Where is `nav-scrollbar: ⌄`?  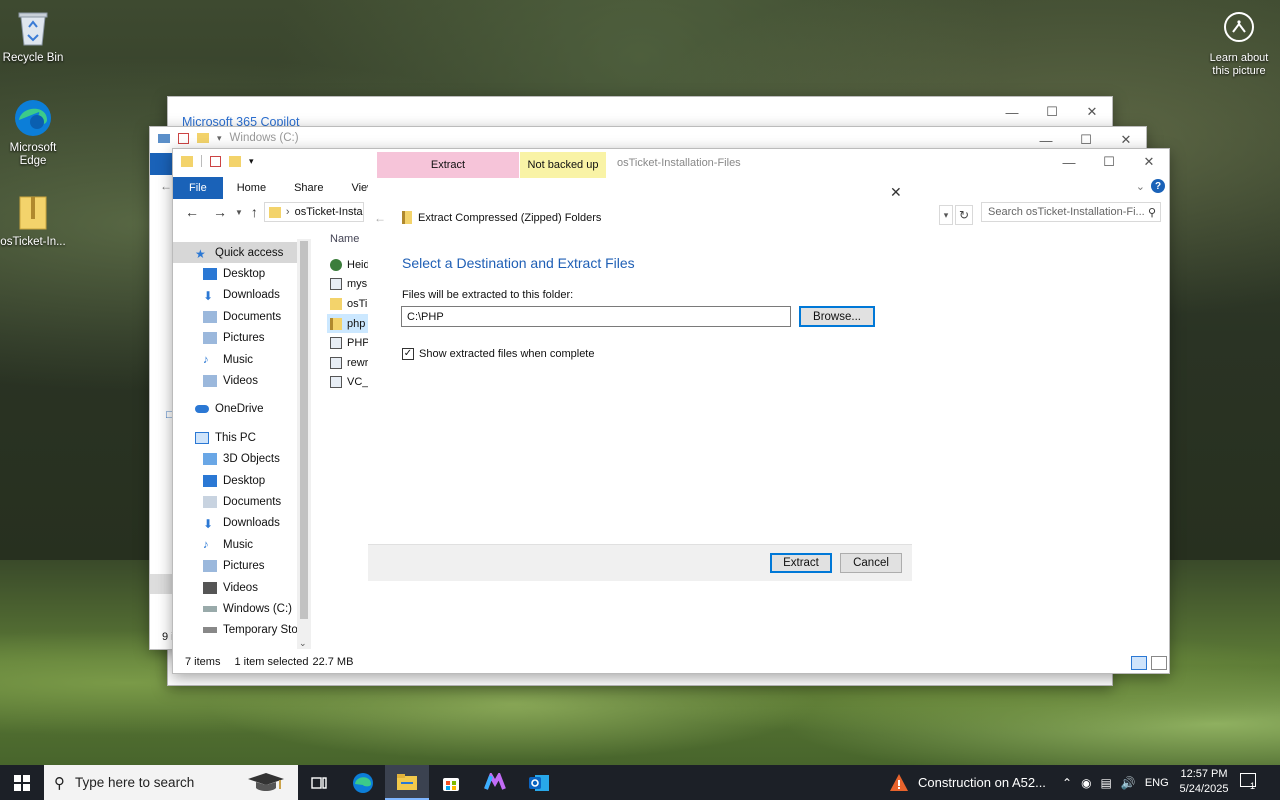 nav-scrollbar: ⌄ is located at coordinates (304, 444).